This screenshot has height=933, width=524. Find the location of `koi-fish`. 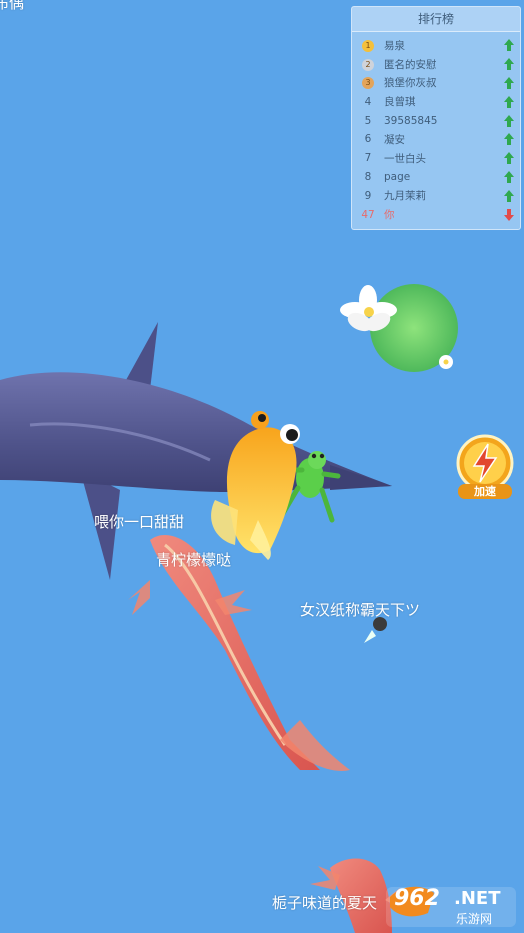

koi-fish is located at coordinates (239, 652).